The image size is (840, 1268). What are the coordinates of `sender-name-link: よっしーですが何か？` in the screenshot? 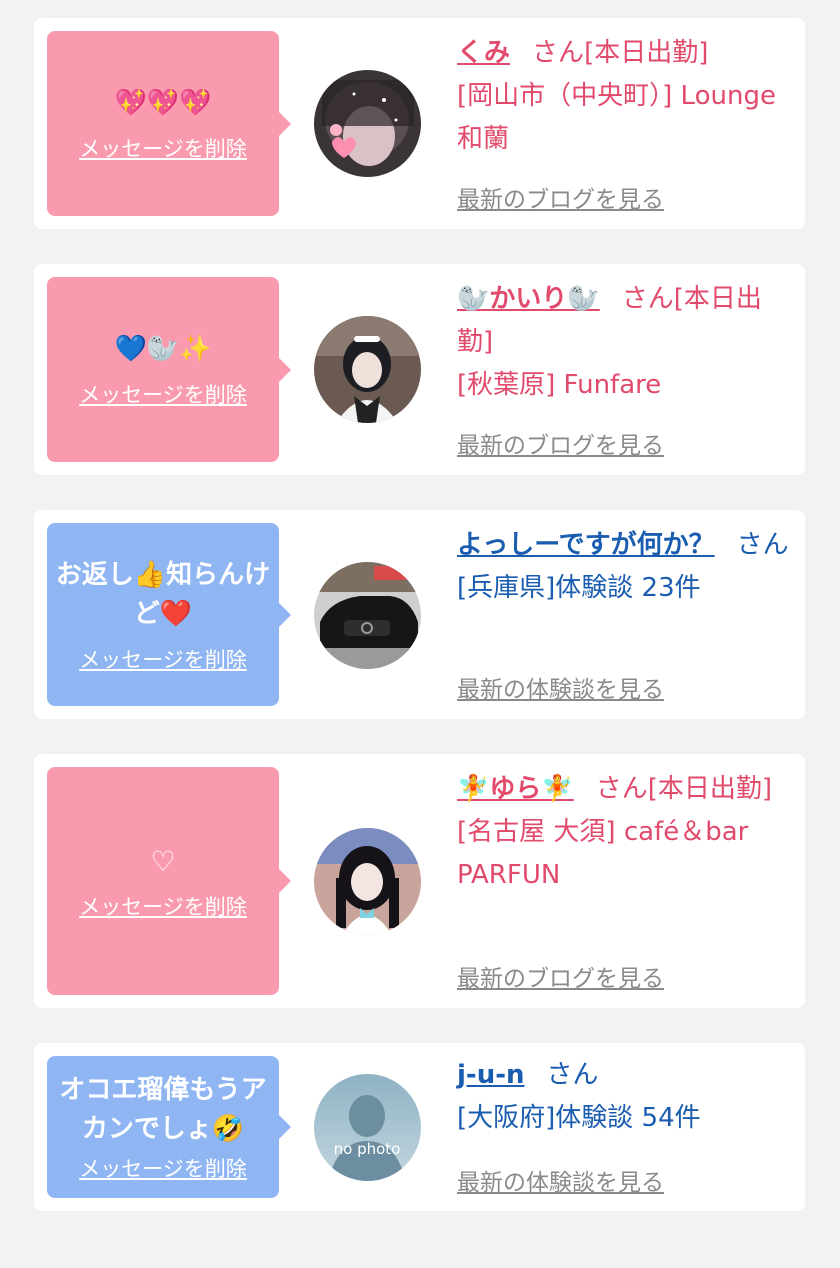 It's located at (586, 545).